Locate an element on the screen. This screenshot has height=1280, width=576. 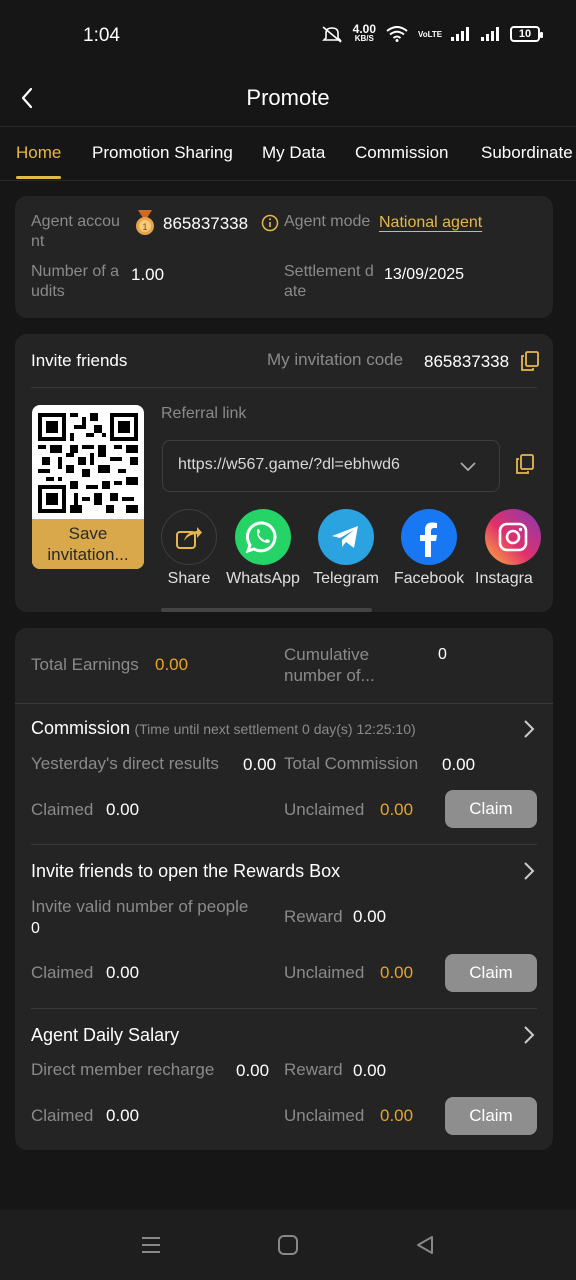
rewards-box-reward-value: 0.00 is located at coordinates (370, 916).